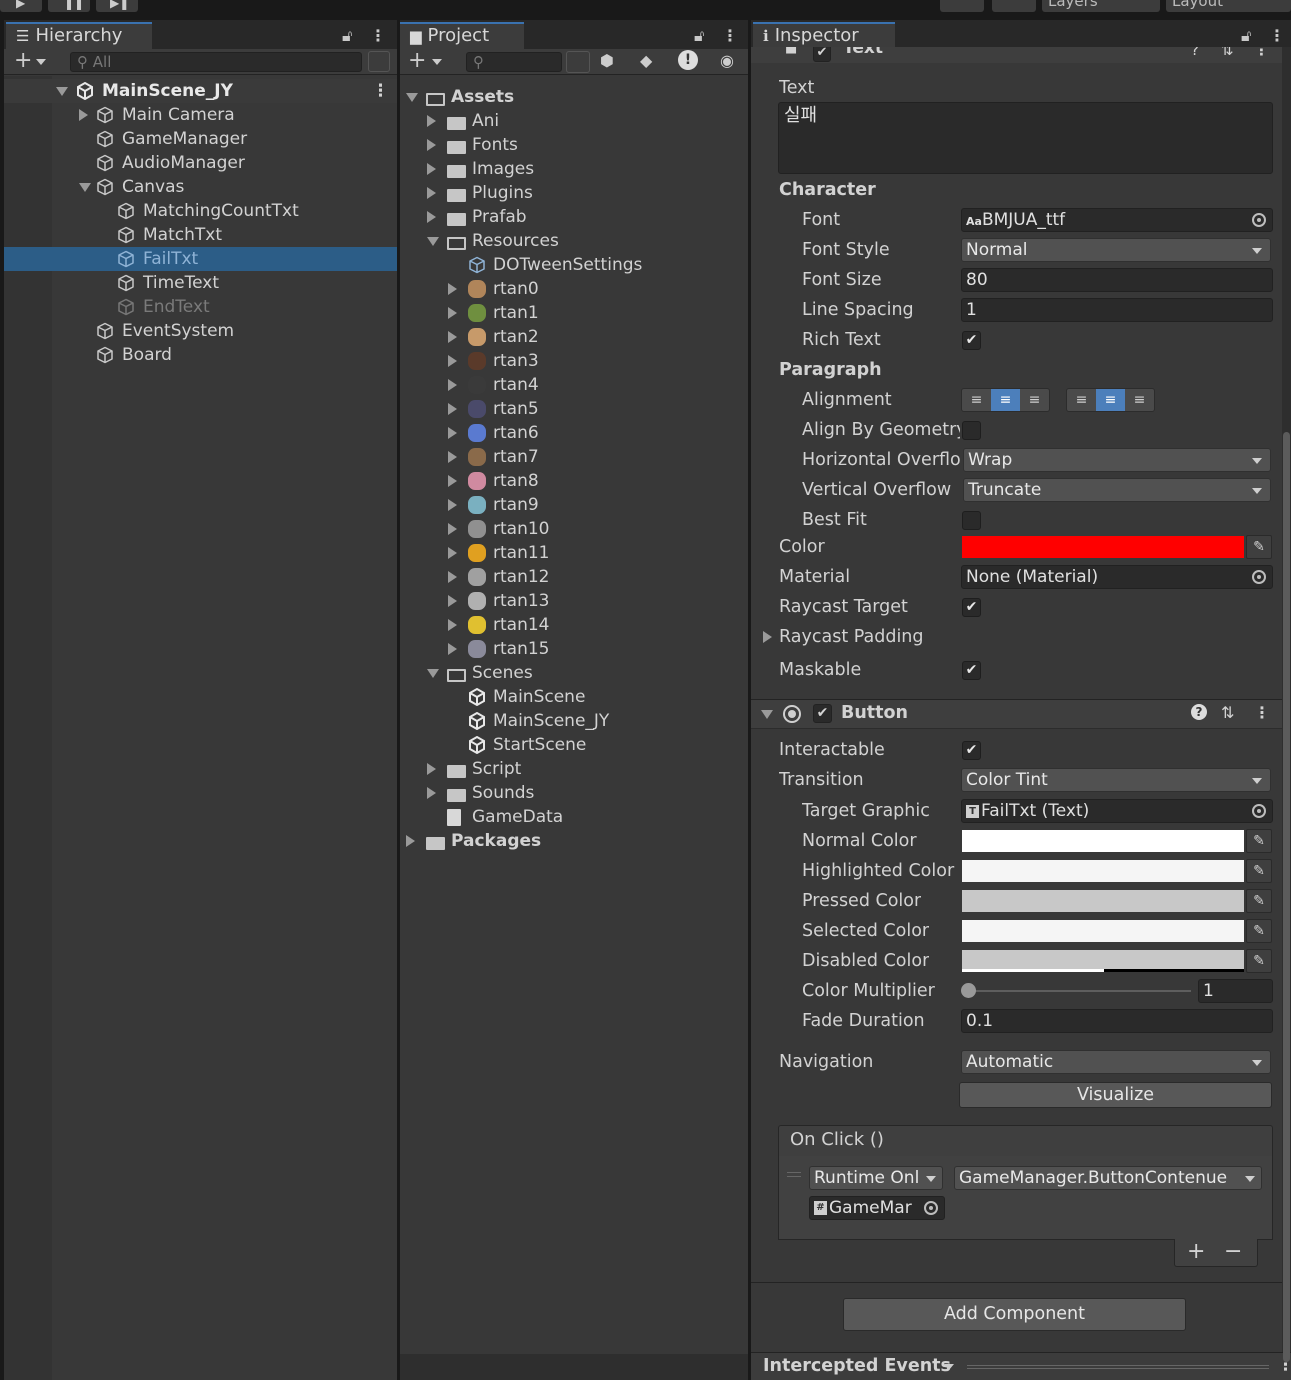  What do you see at coordinates (578, 62) in the screenshot?
I see `search-by-scene-icon` at bounding box center [578, 62].